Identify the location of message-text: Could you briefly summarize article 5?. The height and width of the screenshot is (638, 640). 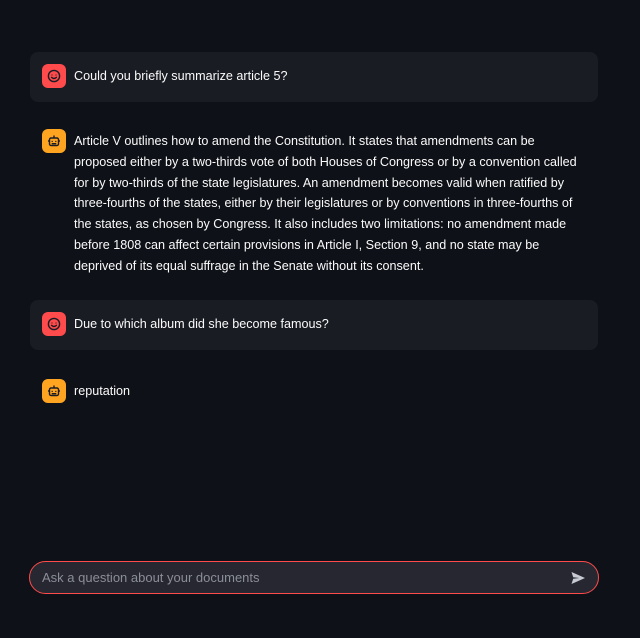
(181, 76).